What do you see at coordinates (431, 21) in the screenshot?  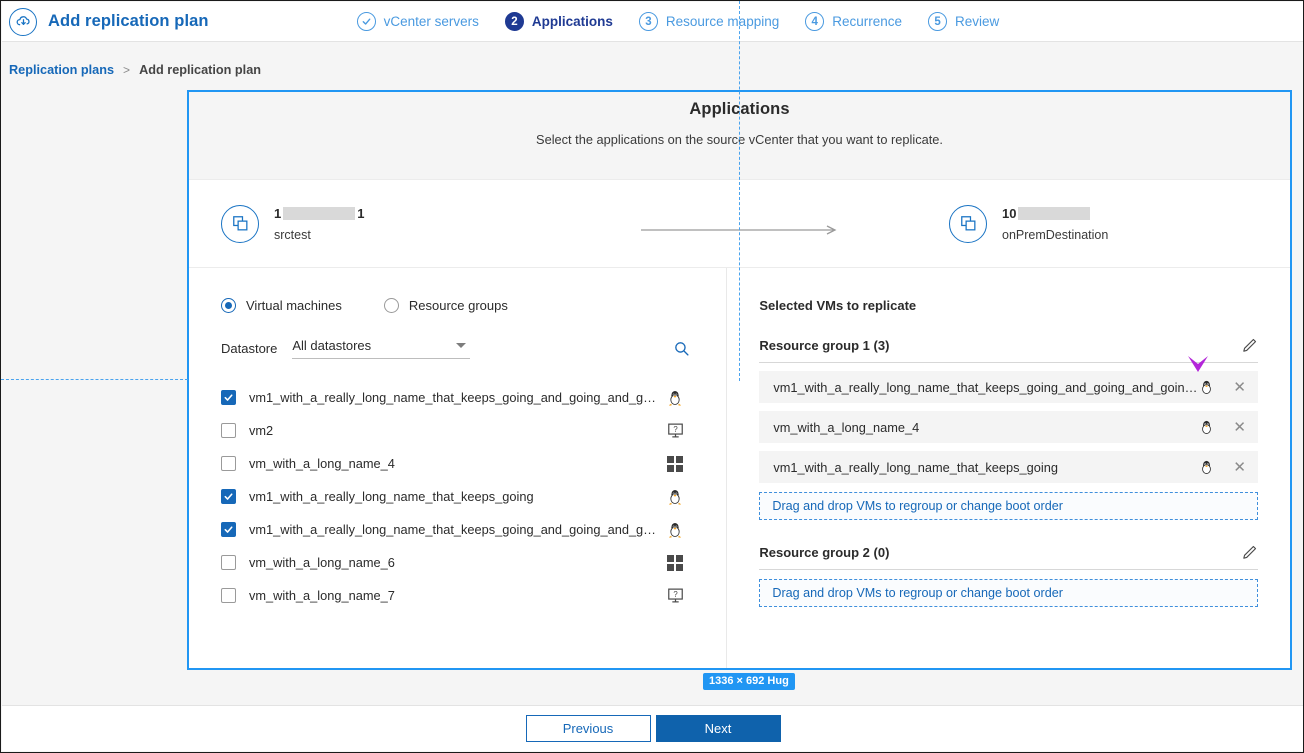 I see `wizard-step-label: vCenter servers` at bounding box center [431, 21].